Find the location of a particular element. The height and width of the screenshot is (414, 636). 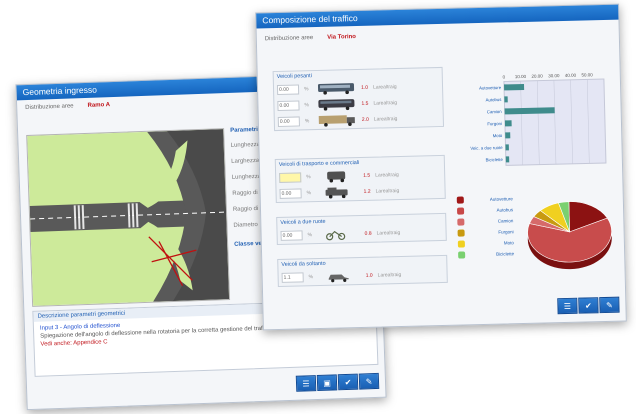

legend-item: Biciclette is located at coordinates (486, 254).